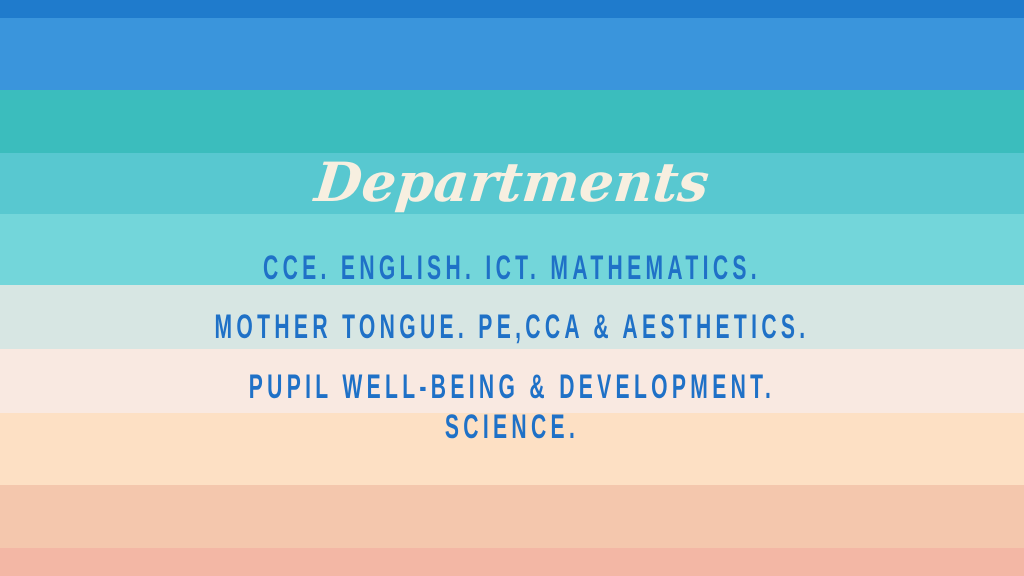 This screenshot has height=576, width=1024. Describe the element at coordinates (512, 182) in the screenshot. I see `slide-title: Departments` at that location.